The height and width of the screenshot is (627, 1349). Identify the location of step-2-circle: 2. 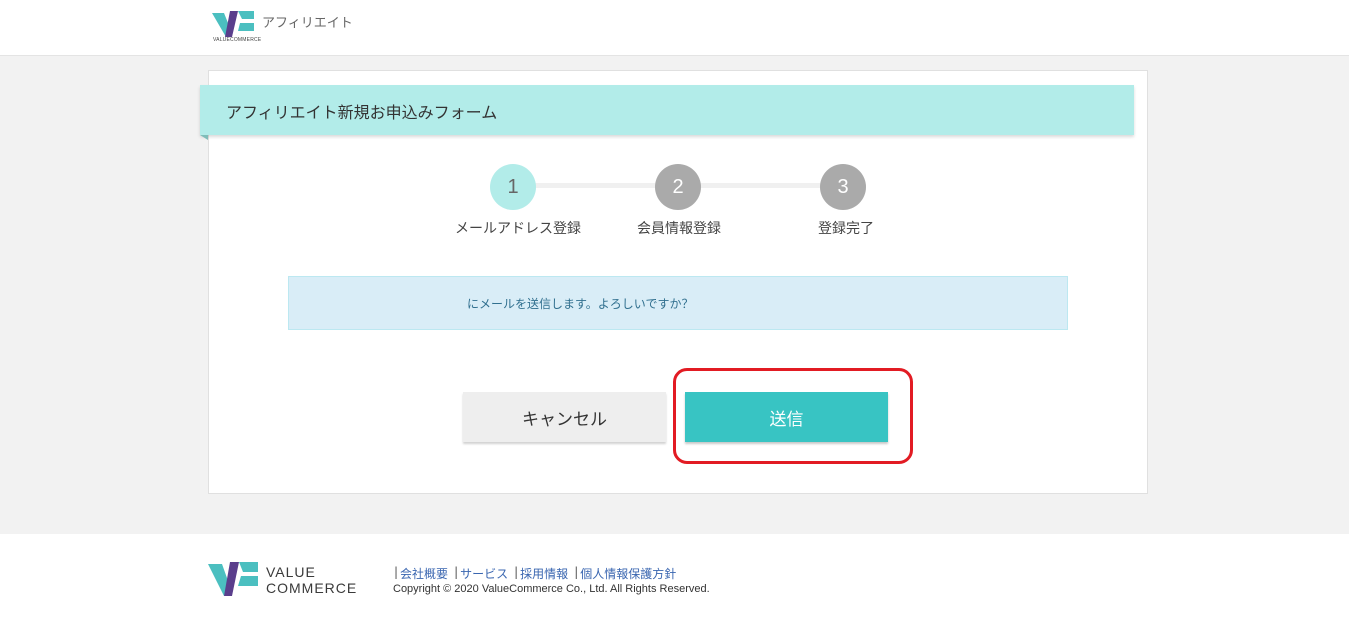
(678, 187).